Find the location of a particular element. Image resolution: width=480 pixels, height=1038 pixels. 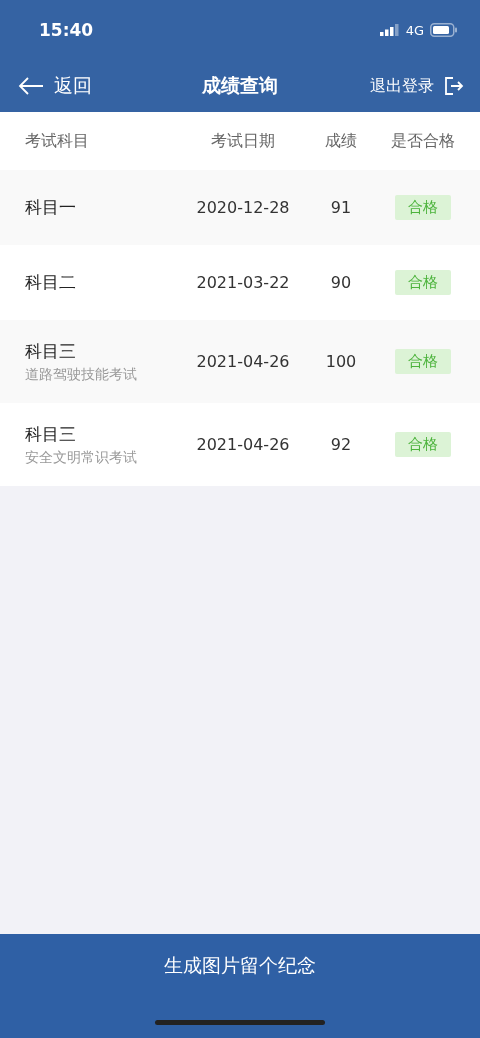

exam-date: 2021-03-22 is located at coordinates (243, 282).